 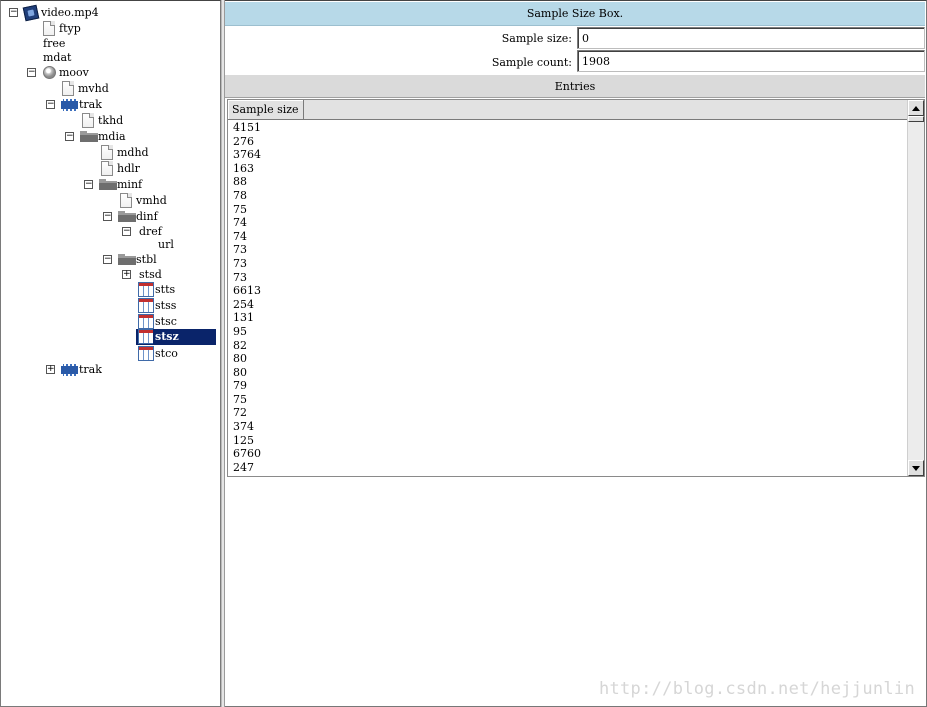 I want to click on tree-node-stco: stco, so click(x=178, y=354).